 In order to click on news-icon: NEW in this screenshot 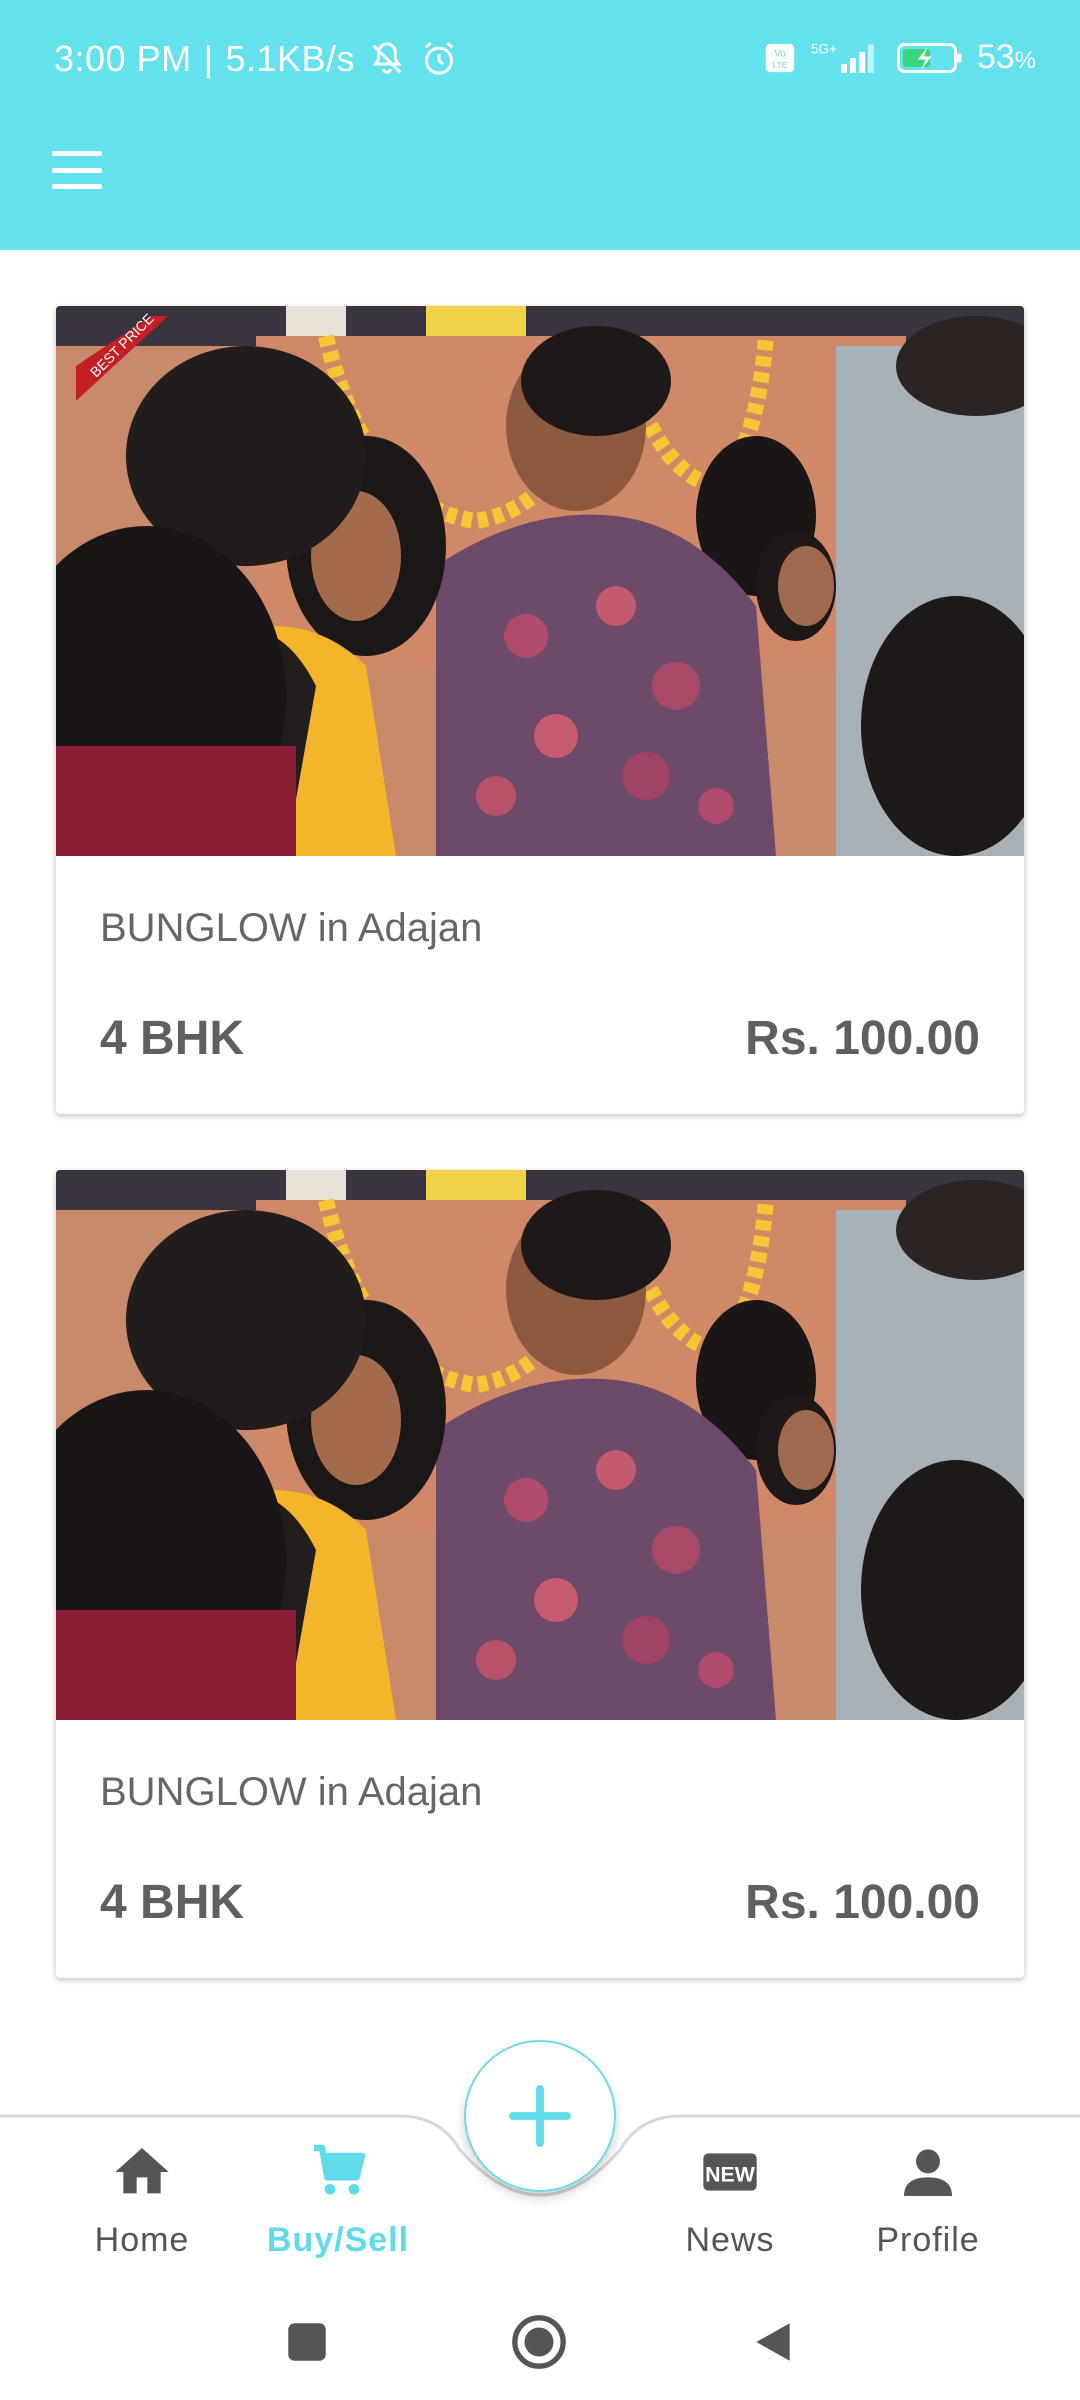, I will do `click(730, 2172)`.